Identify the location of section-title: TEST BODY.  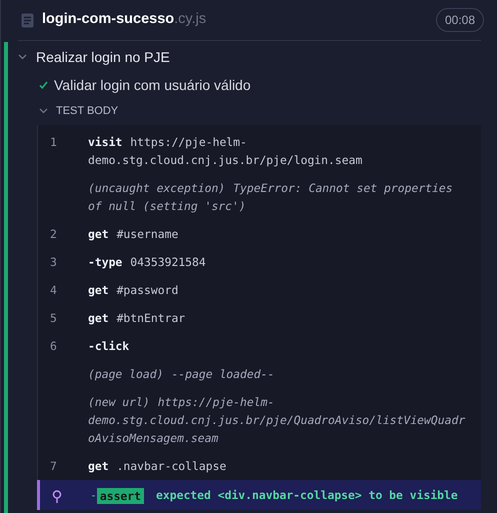
(87, 111).